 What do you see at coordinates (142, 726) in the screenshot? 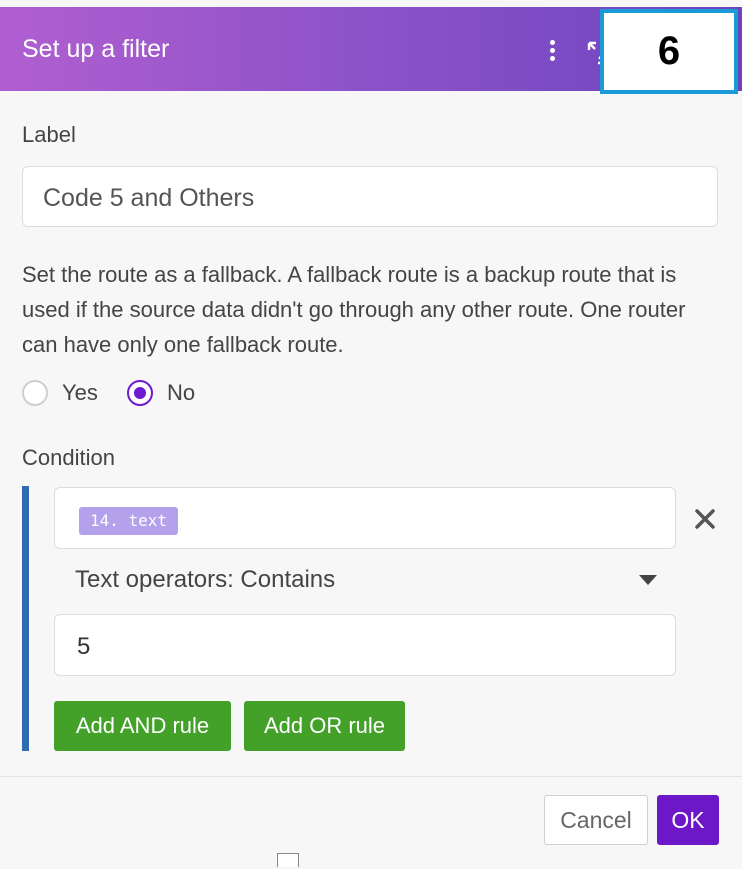
I see `add-and-rule-button: Add AND rule` at bounding box center [142, 726].